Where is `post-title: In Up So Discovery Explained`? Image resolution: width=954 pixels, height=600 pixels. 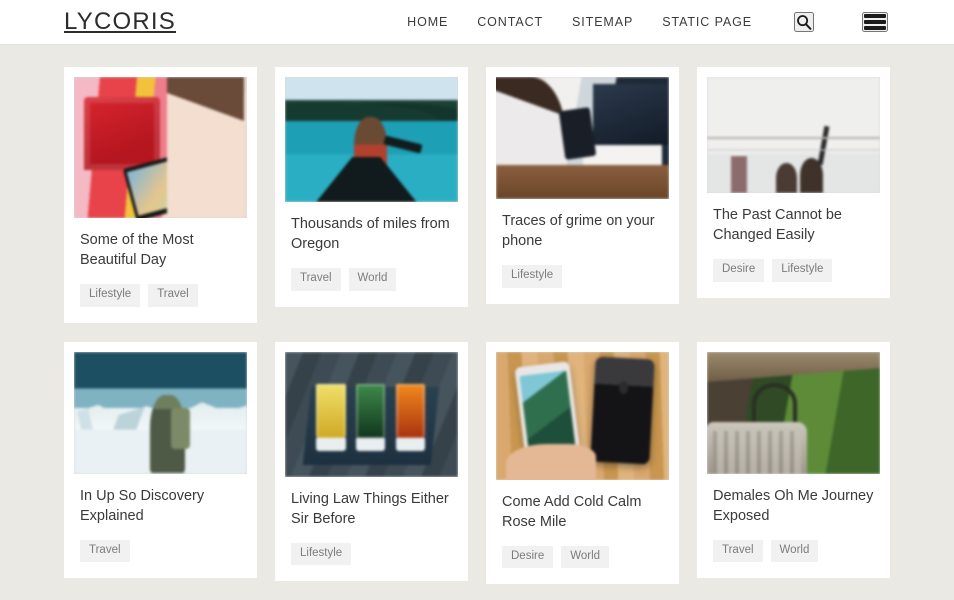
post-title: In Up So Discovery Explained is located at coordinates (160, 506).